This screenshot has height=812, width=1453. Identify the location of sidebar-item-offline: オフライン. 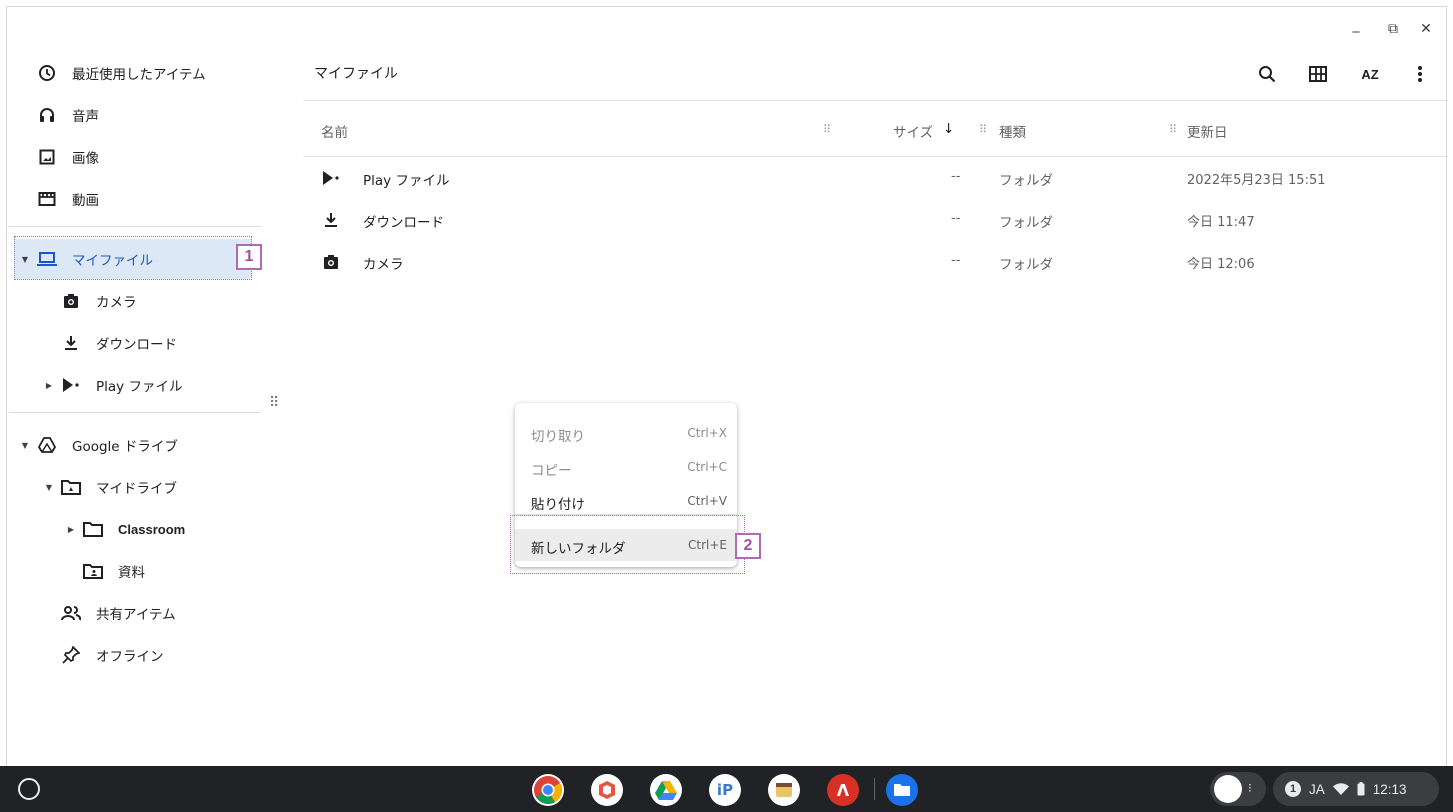
(112, 655).